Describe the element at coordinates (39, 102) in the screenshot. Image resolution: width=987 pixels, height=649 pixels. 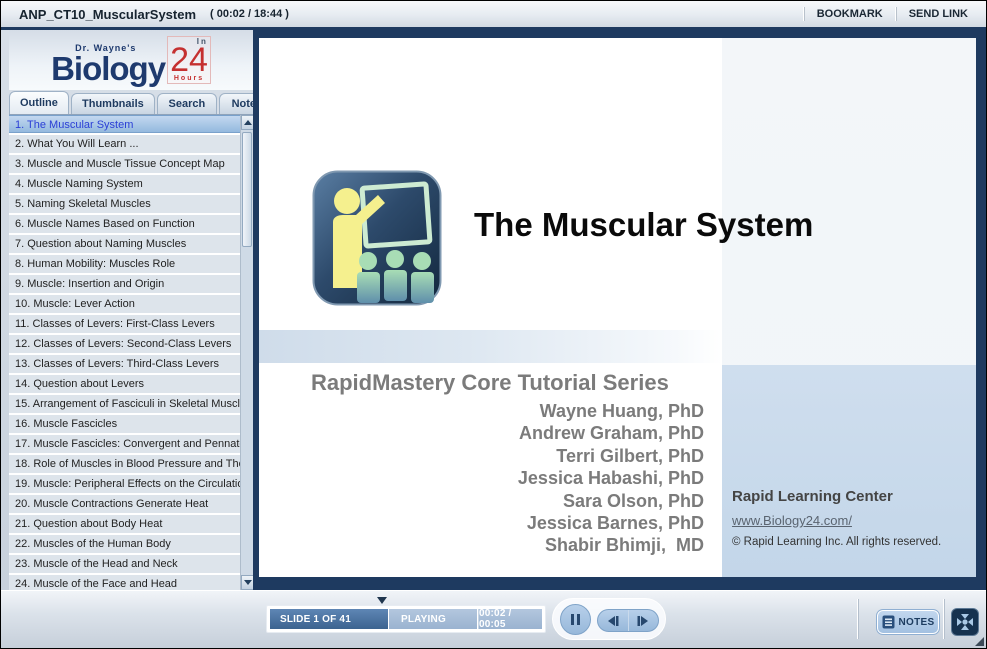
I see `tab-outline: Outline` at that location.